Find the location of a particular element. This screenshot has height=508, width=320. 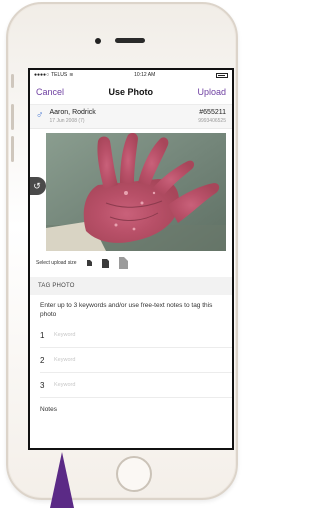

carrier-label: TELUS is located at coordinates (59, 75).